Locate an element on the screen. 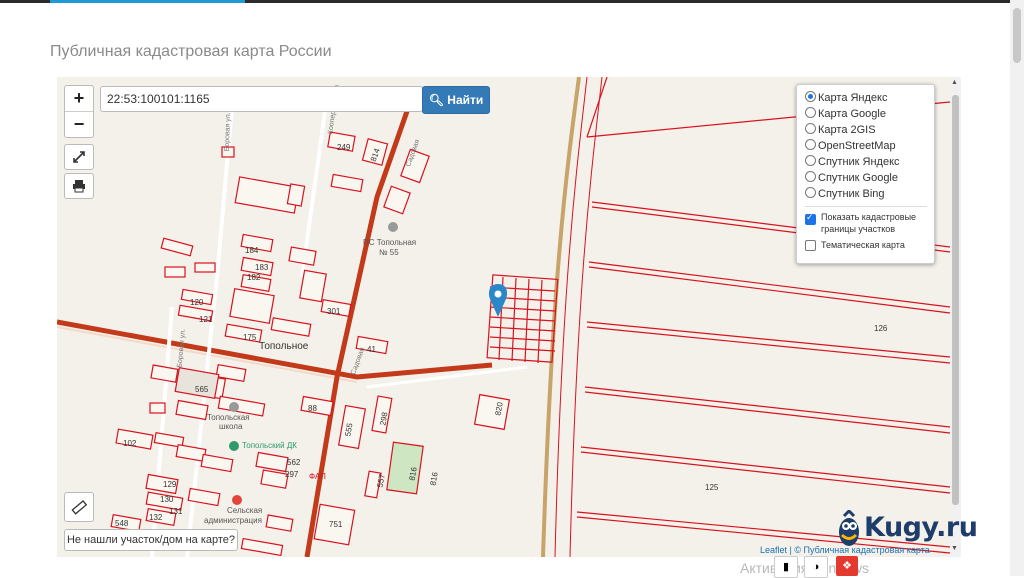 The height and width of the screenshot is (578, 1024). svg-text: ФАП is located at coordinates (317, 476).